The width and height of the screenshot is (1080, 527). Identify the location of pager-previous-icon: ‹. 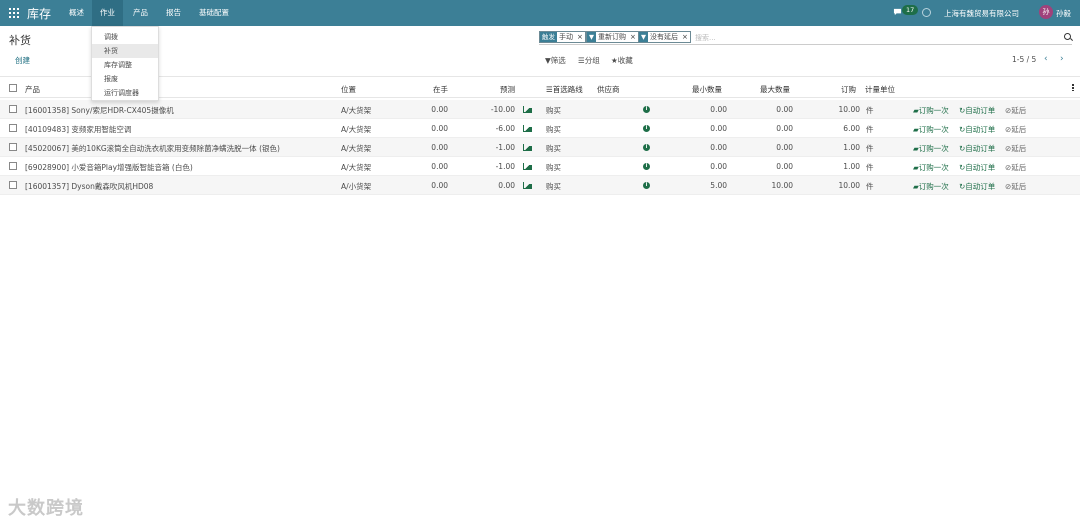
(1046, 59).